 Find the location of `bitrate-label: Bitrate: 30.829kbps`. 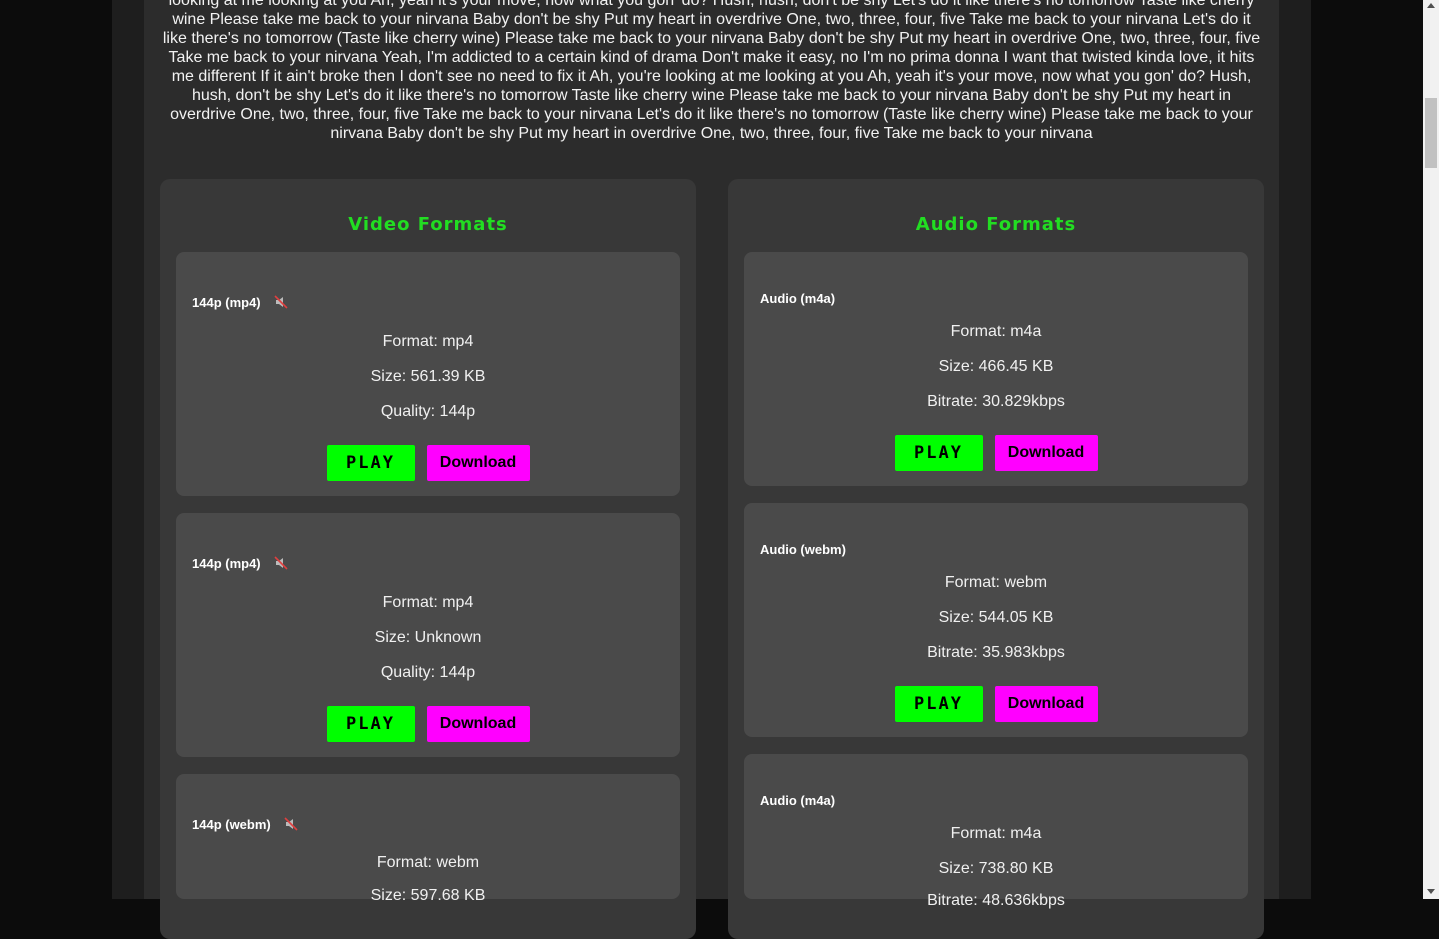

bitrate-label: Bitrate: 30.829kbps is located at coordinates (996, 401).